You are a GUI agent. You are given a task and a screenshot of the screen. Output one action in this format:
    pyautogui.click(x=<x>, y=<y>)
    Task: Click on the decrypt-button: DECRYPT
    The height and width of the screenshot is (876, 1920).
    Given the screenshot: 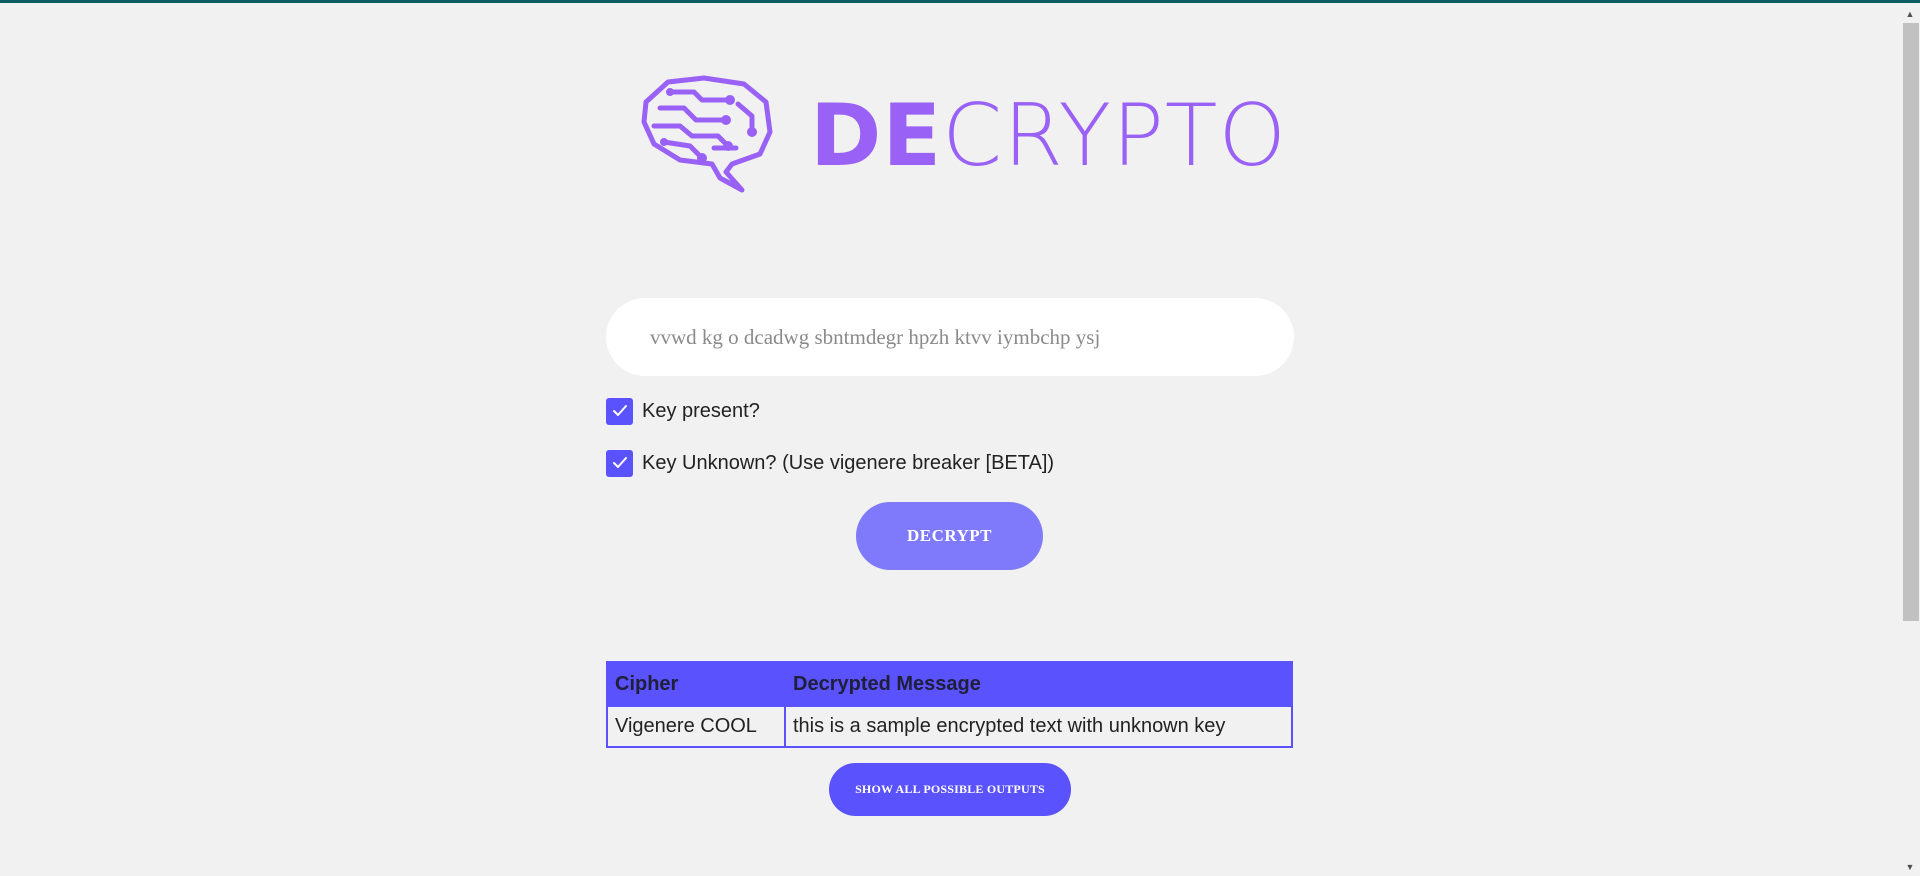 What is the action you would take?
    pyautogui.click(x=949, y=536)
    